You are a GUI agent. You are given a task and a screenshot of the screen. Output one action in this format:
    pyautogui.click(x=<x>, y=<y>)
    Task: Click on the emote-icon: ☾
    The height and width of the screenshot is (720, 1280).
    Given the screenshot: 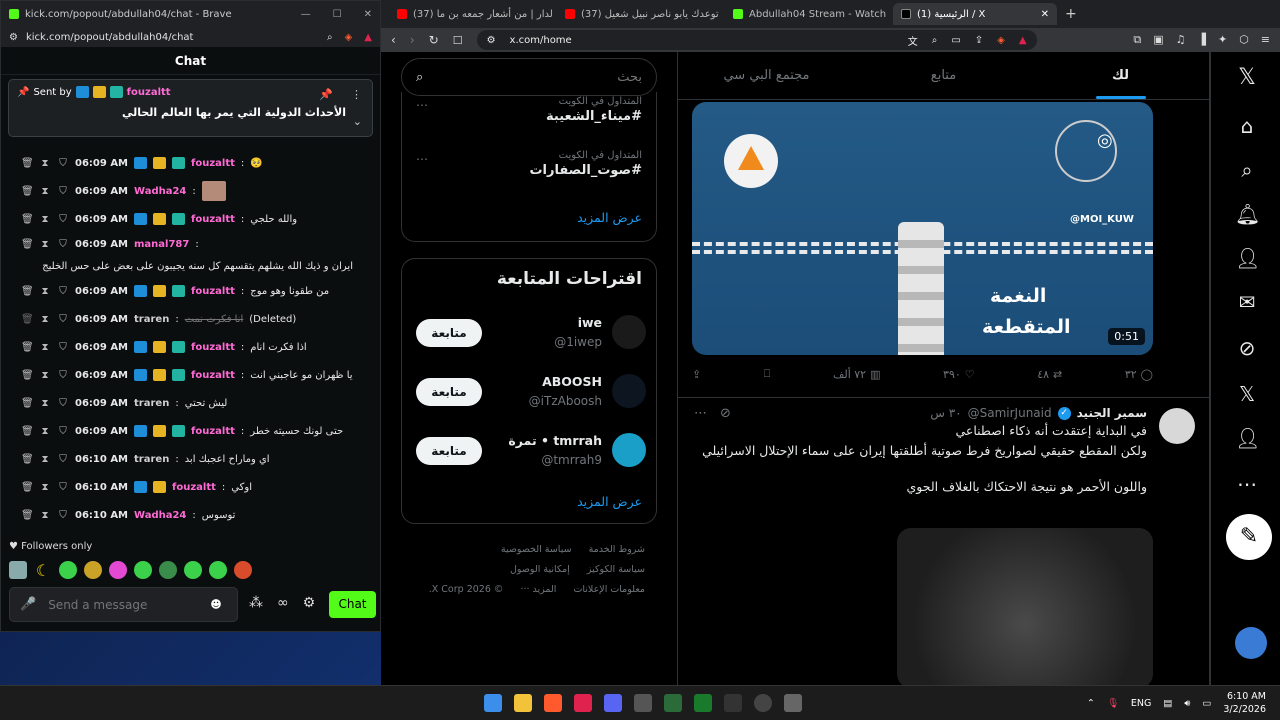 What is the action you would take?
    pyautogui.click(x=43, y=570)
    